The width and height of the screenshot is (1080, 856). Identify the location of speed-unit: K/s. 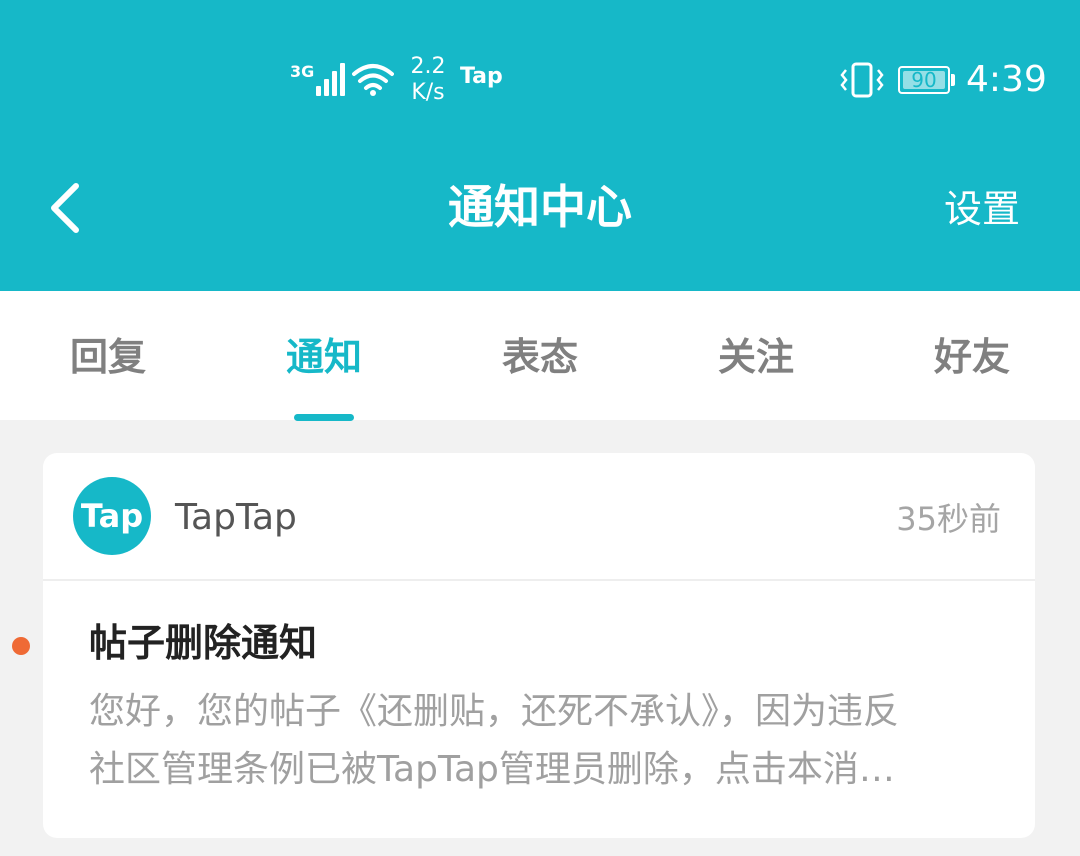
(428, 92).